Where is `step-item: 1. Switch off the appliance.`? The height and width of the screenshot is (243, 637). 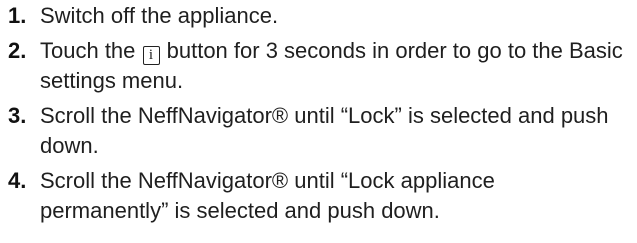 step-item: 1. Switch off the appliance. is located at coordinates (318, 16).